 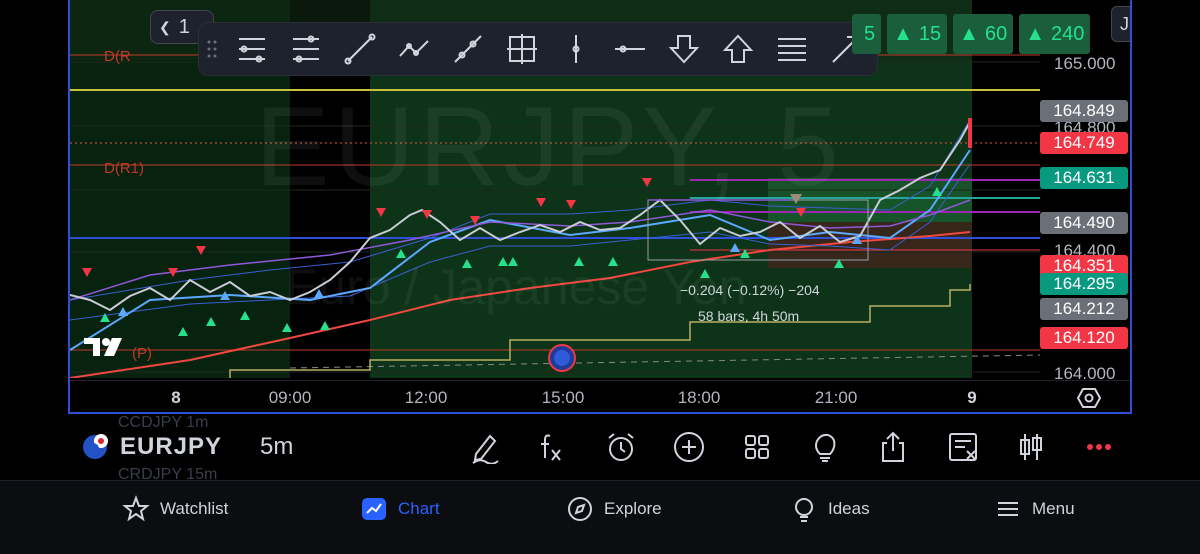 I want to click on price-label: 164.749, so click(x=1084, y=143).